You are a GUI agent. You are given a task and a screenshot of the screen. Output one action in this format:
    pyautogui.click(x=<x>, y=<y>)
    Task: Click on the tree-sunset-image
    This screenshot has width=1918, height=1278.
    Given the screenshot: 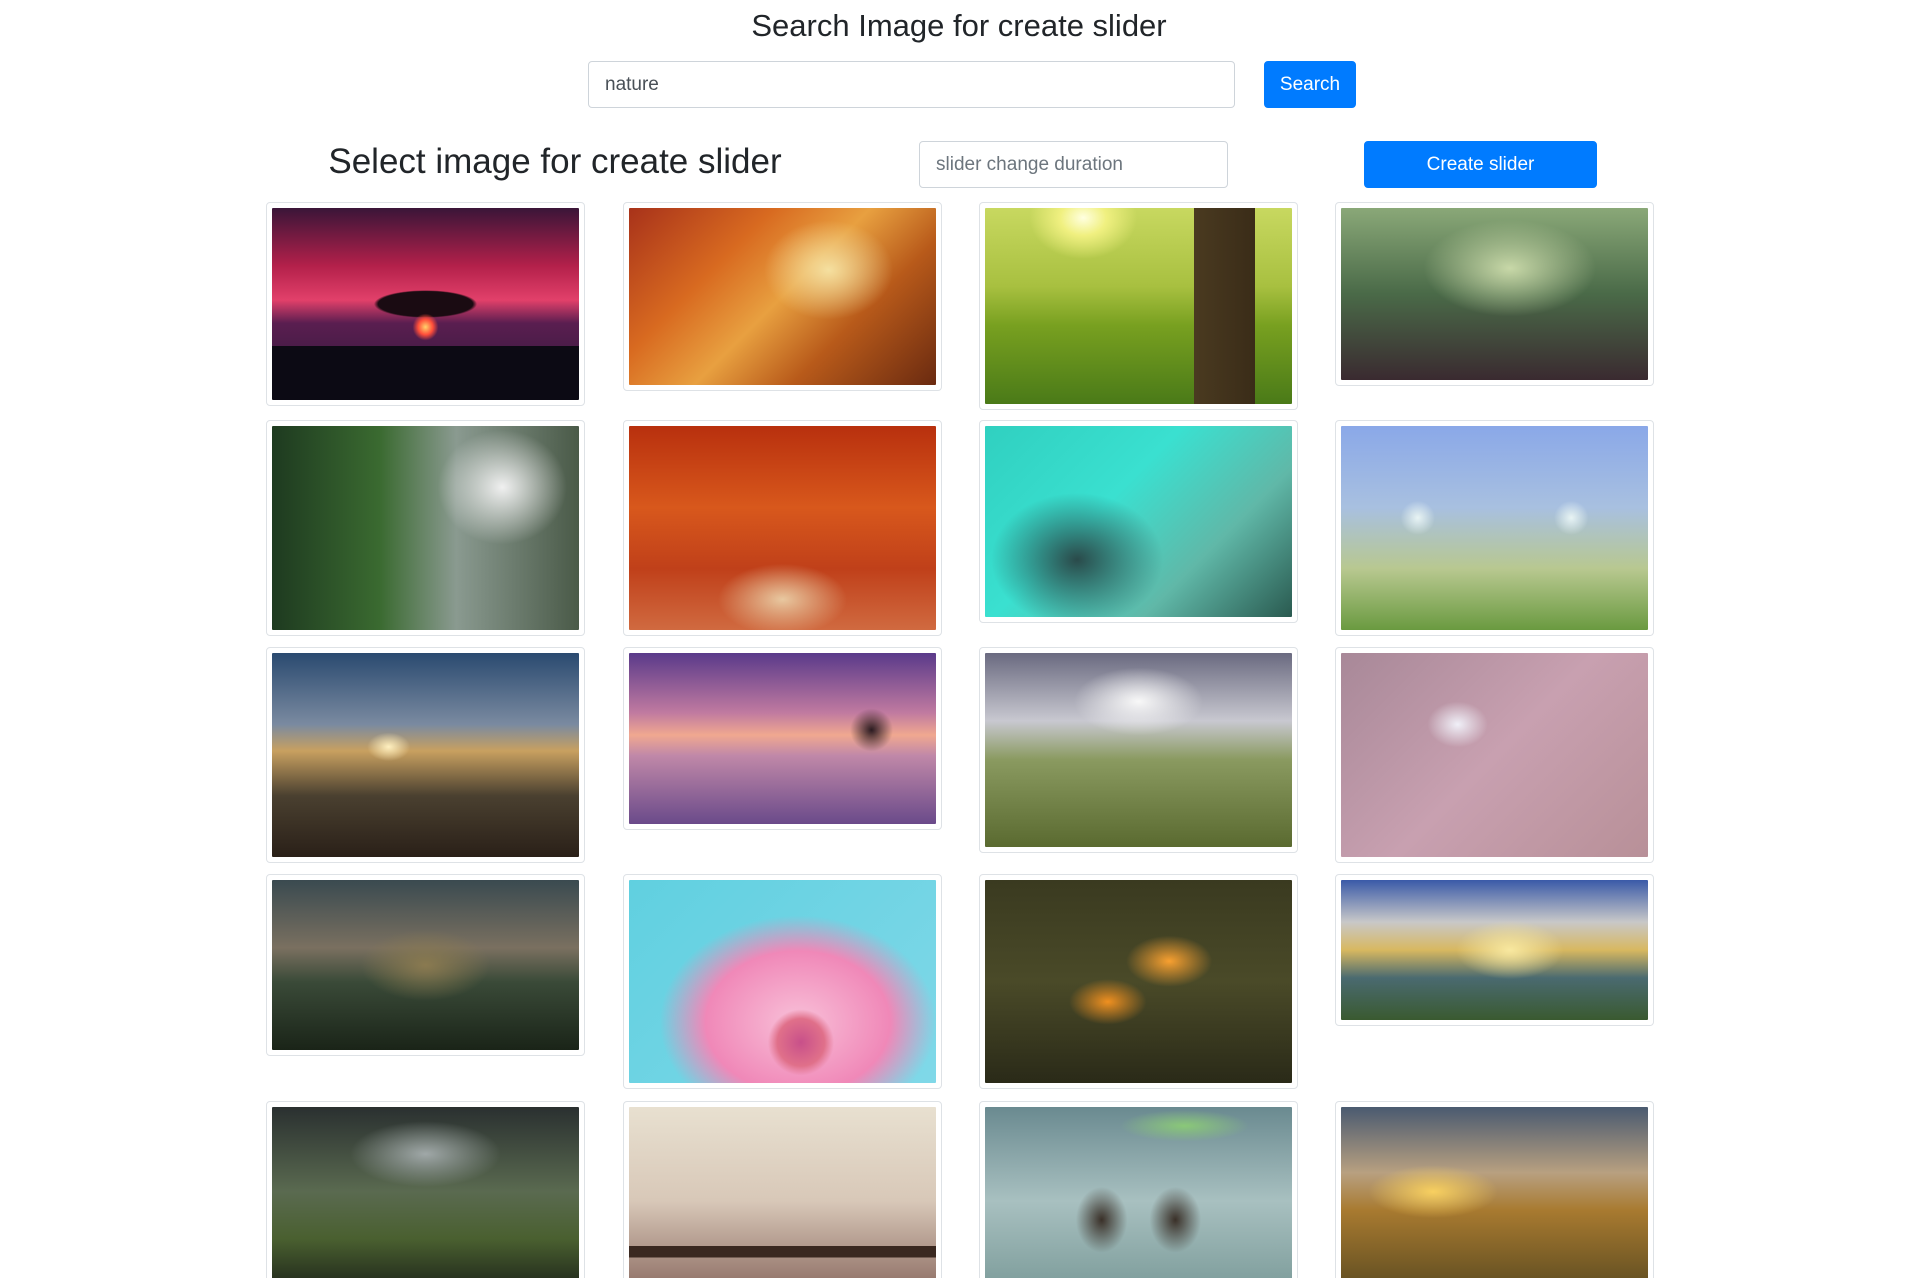 What is the action you would take?
    pyautogui.click(x=425, y=304)
    